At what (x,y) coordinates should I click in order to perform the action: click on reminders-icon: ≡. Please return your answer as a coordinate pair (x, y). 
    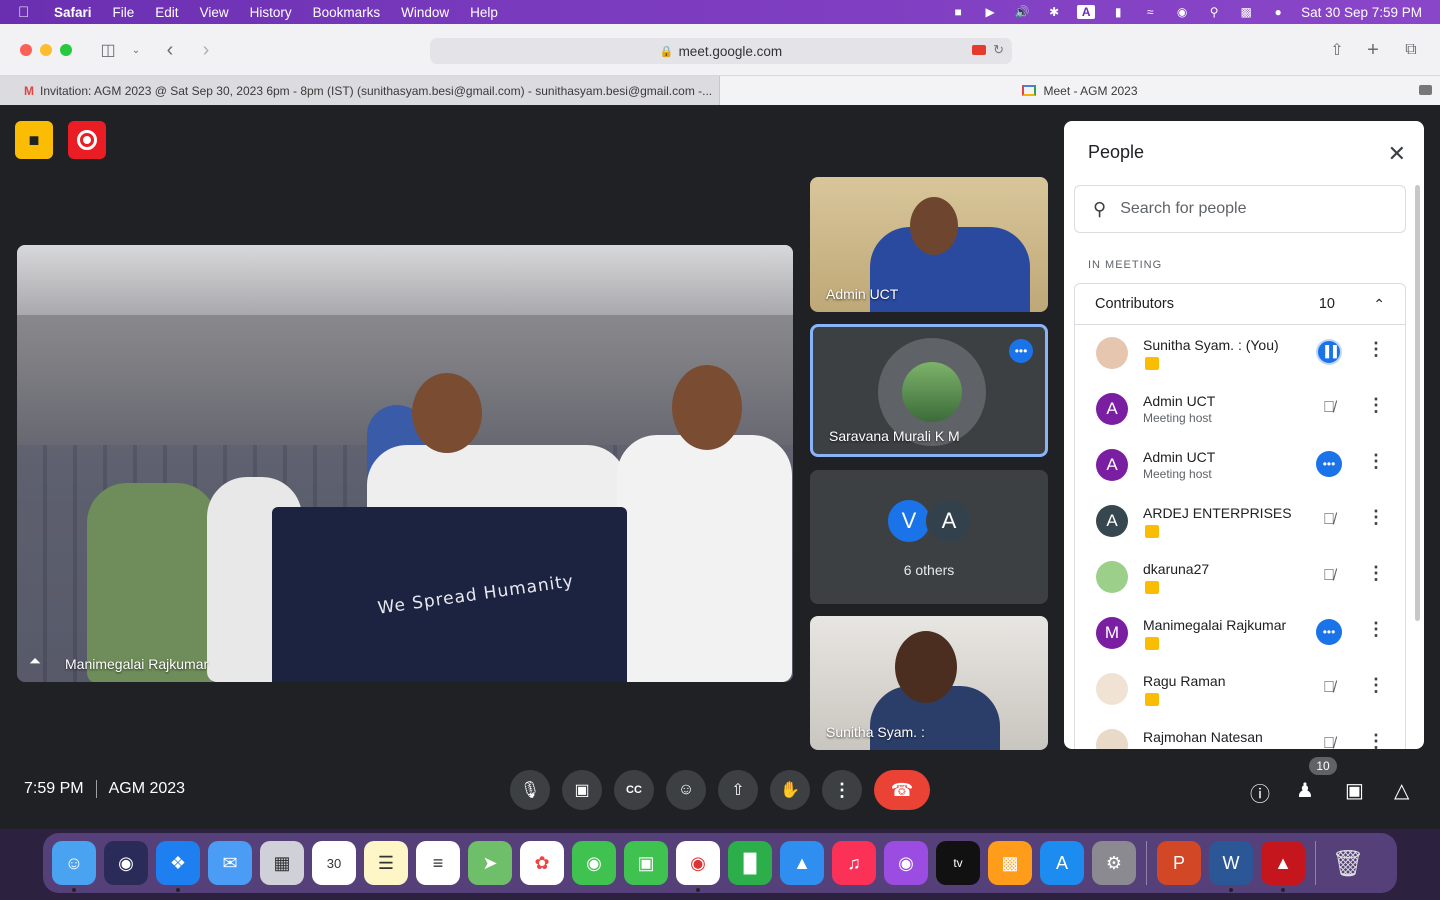
    Looking at the image, I should click on (438, 863).